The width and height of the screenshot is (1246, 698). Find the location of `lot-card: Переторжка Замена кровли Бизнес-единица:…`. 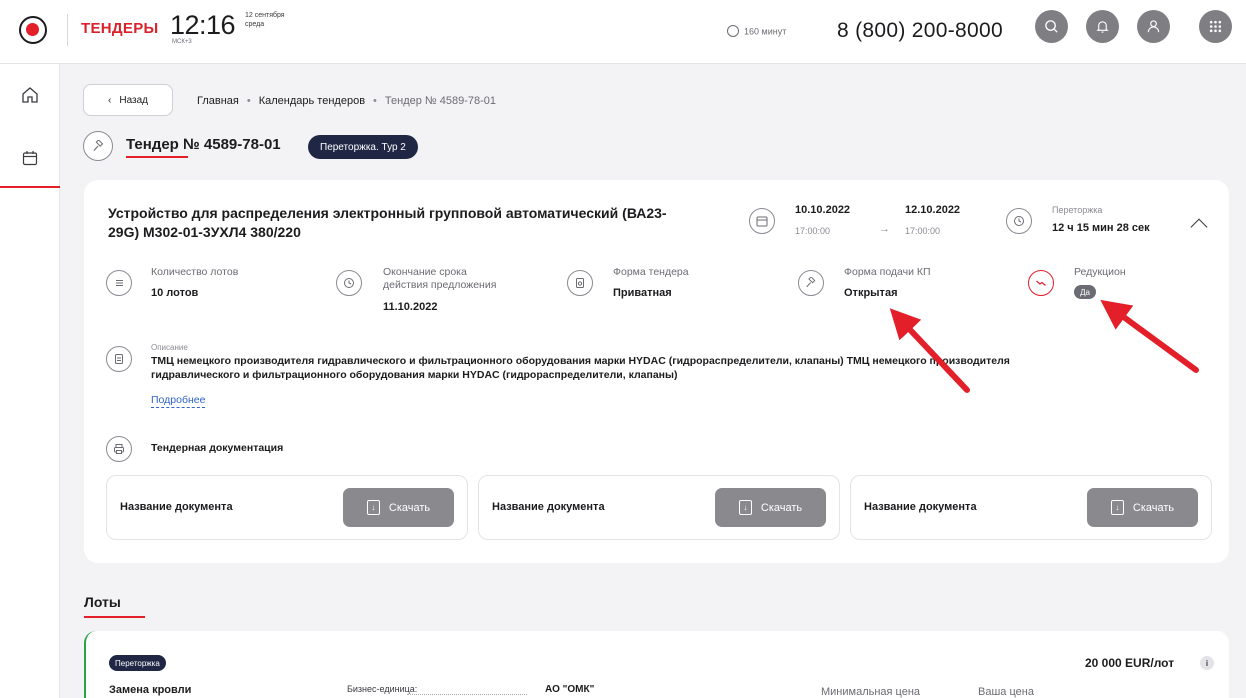

lot-card: Переторжка Замена кровли Бизнес-единица:… is located at coordinates (656, 664).